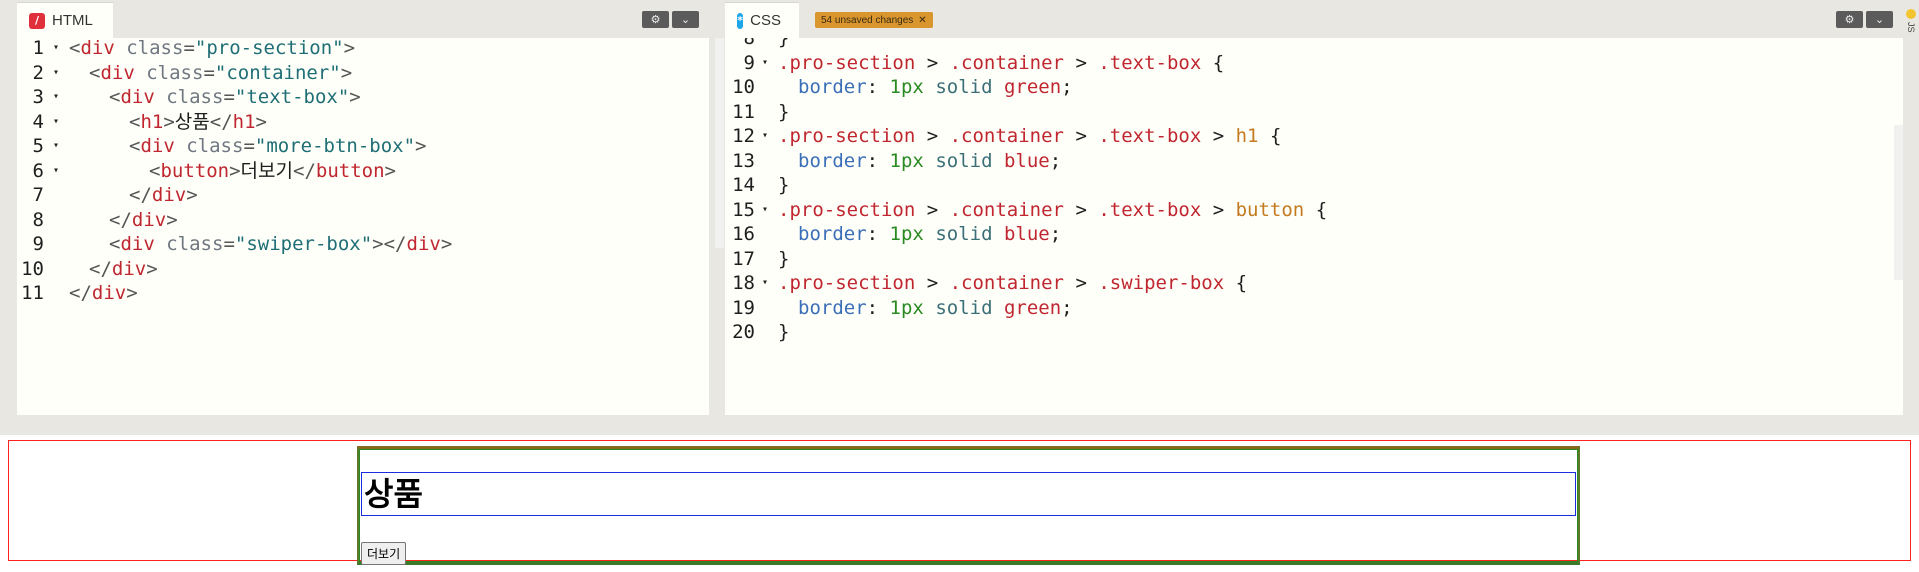 This screenshot has height=572, width=1919. I want to click on pane-resize-handle, so click(959, 425).